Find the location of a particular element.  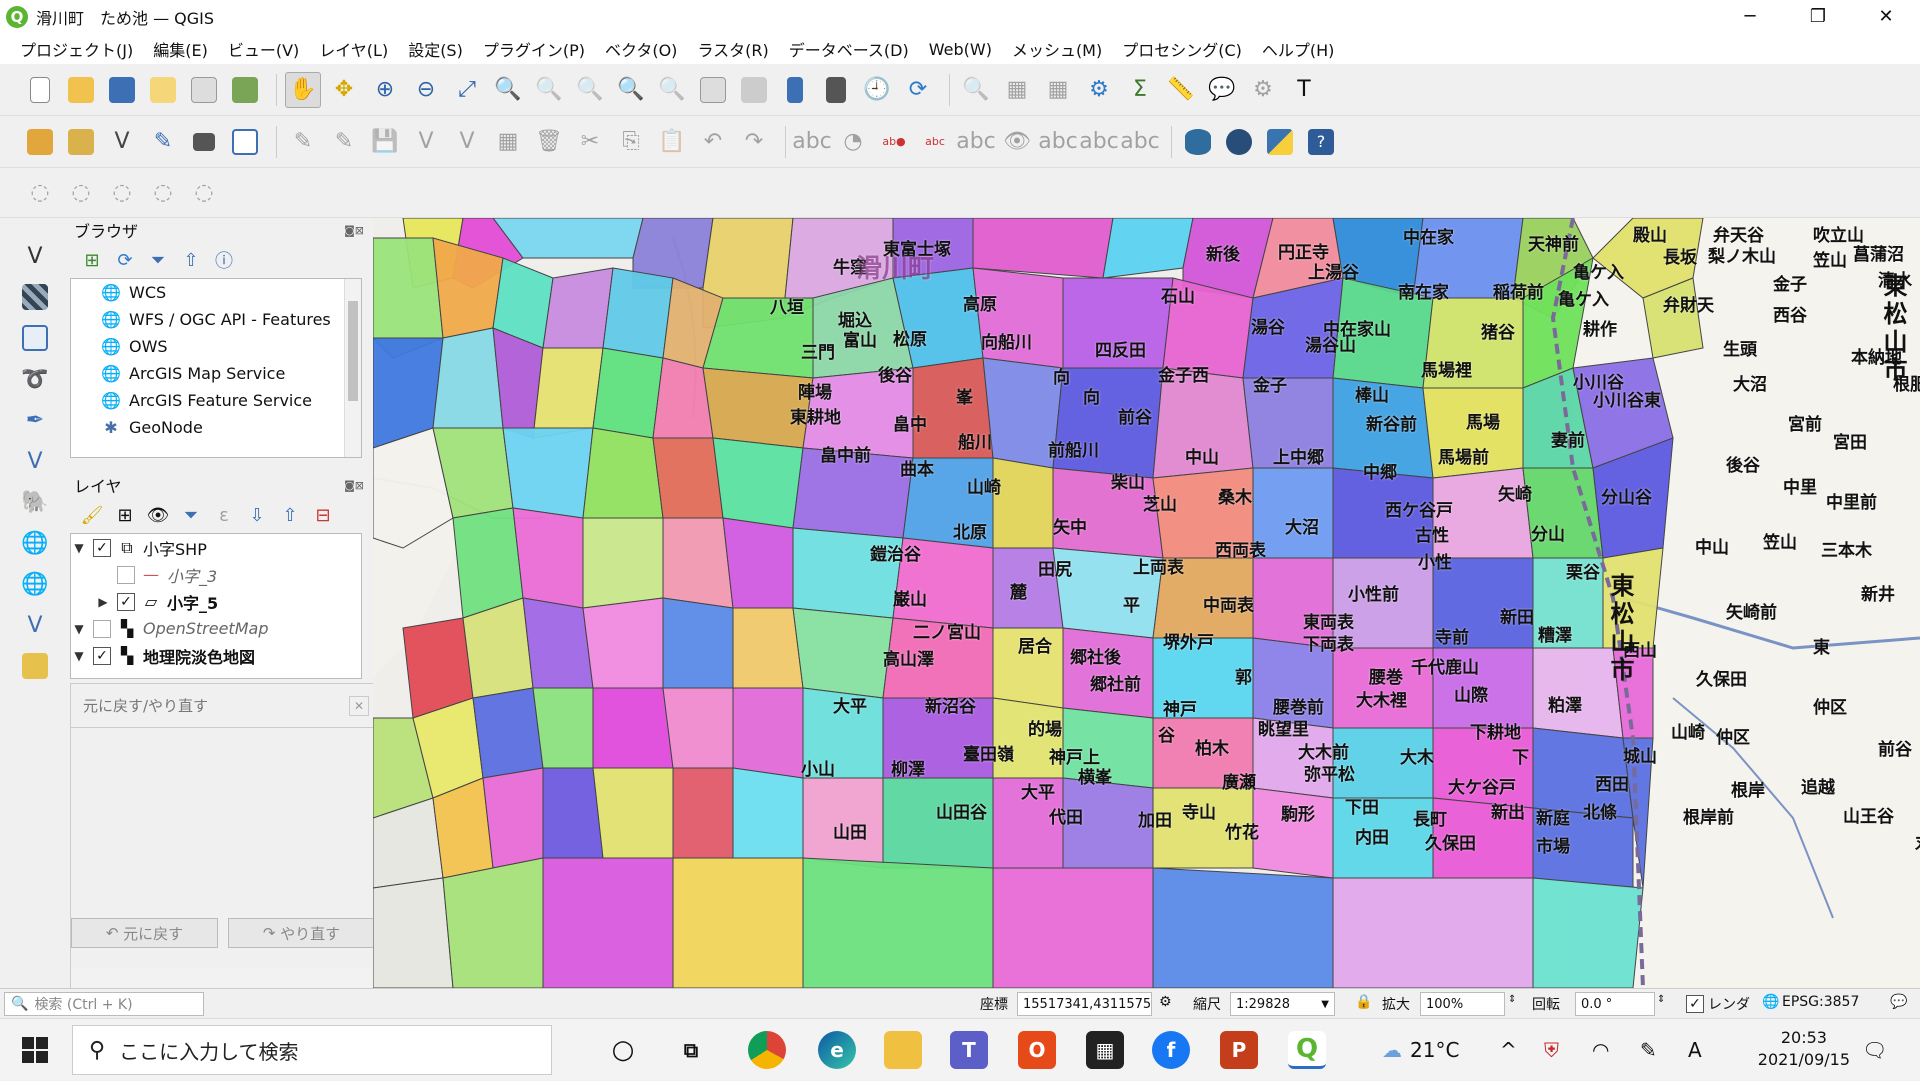

undo-icon: ↶ is located at coordinates (713, 142).